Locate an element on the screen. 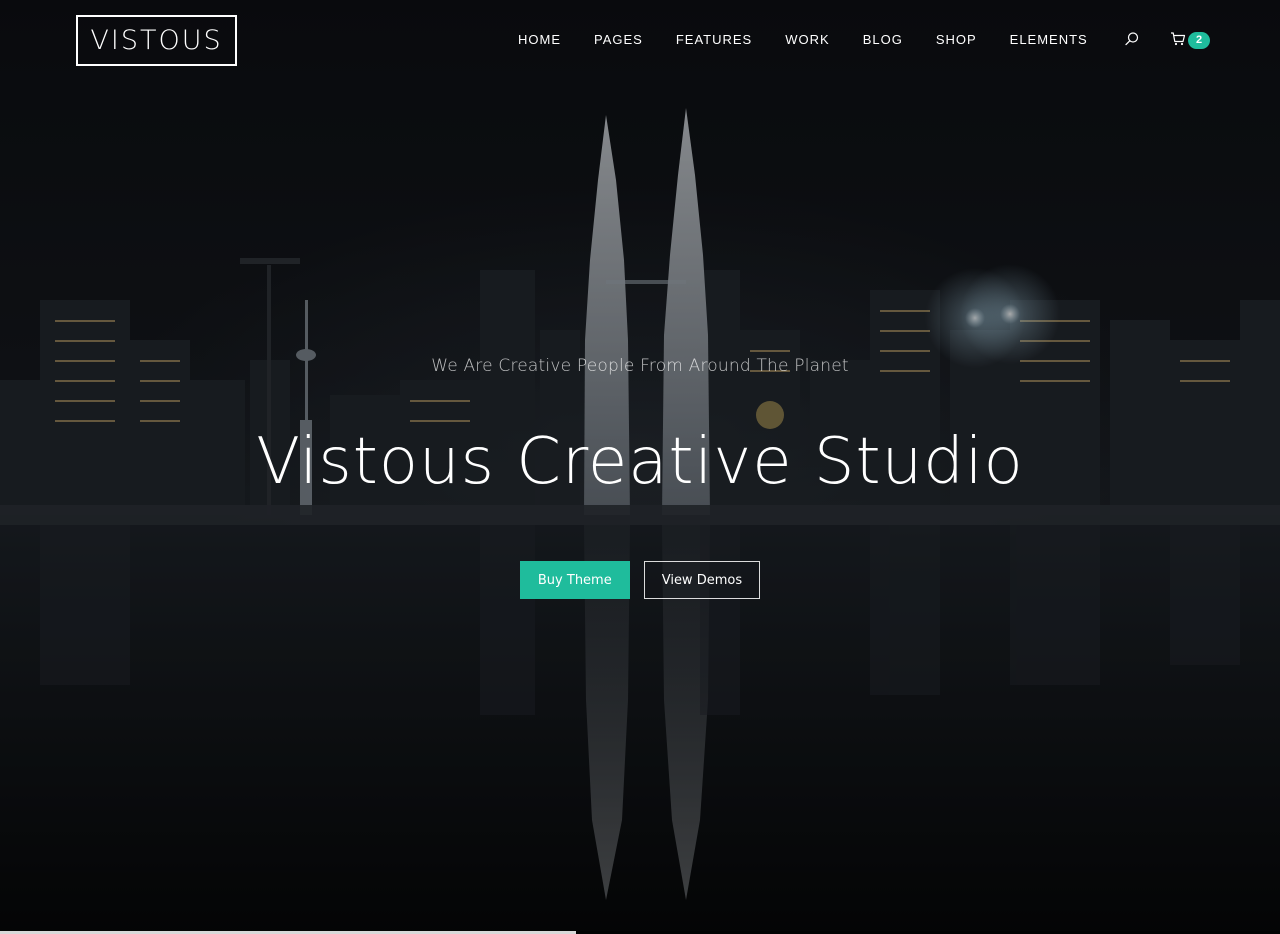  nav-item-work: WORK is located at coordinates (807, 40).